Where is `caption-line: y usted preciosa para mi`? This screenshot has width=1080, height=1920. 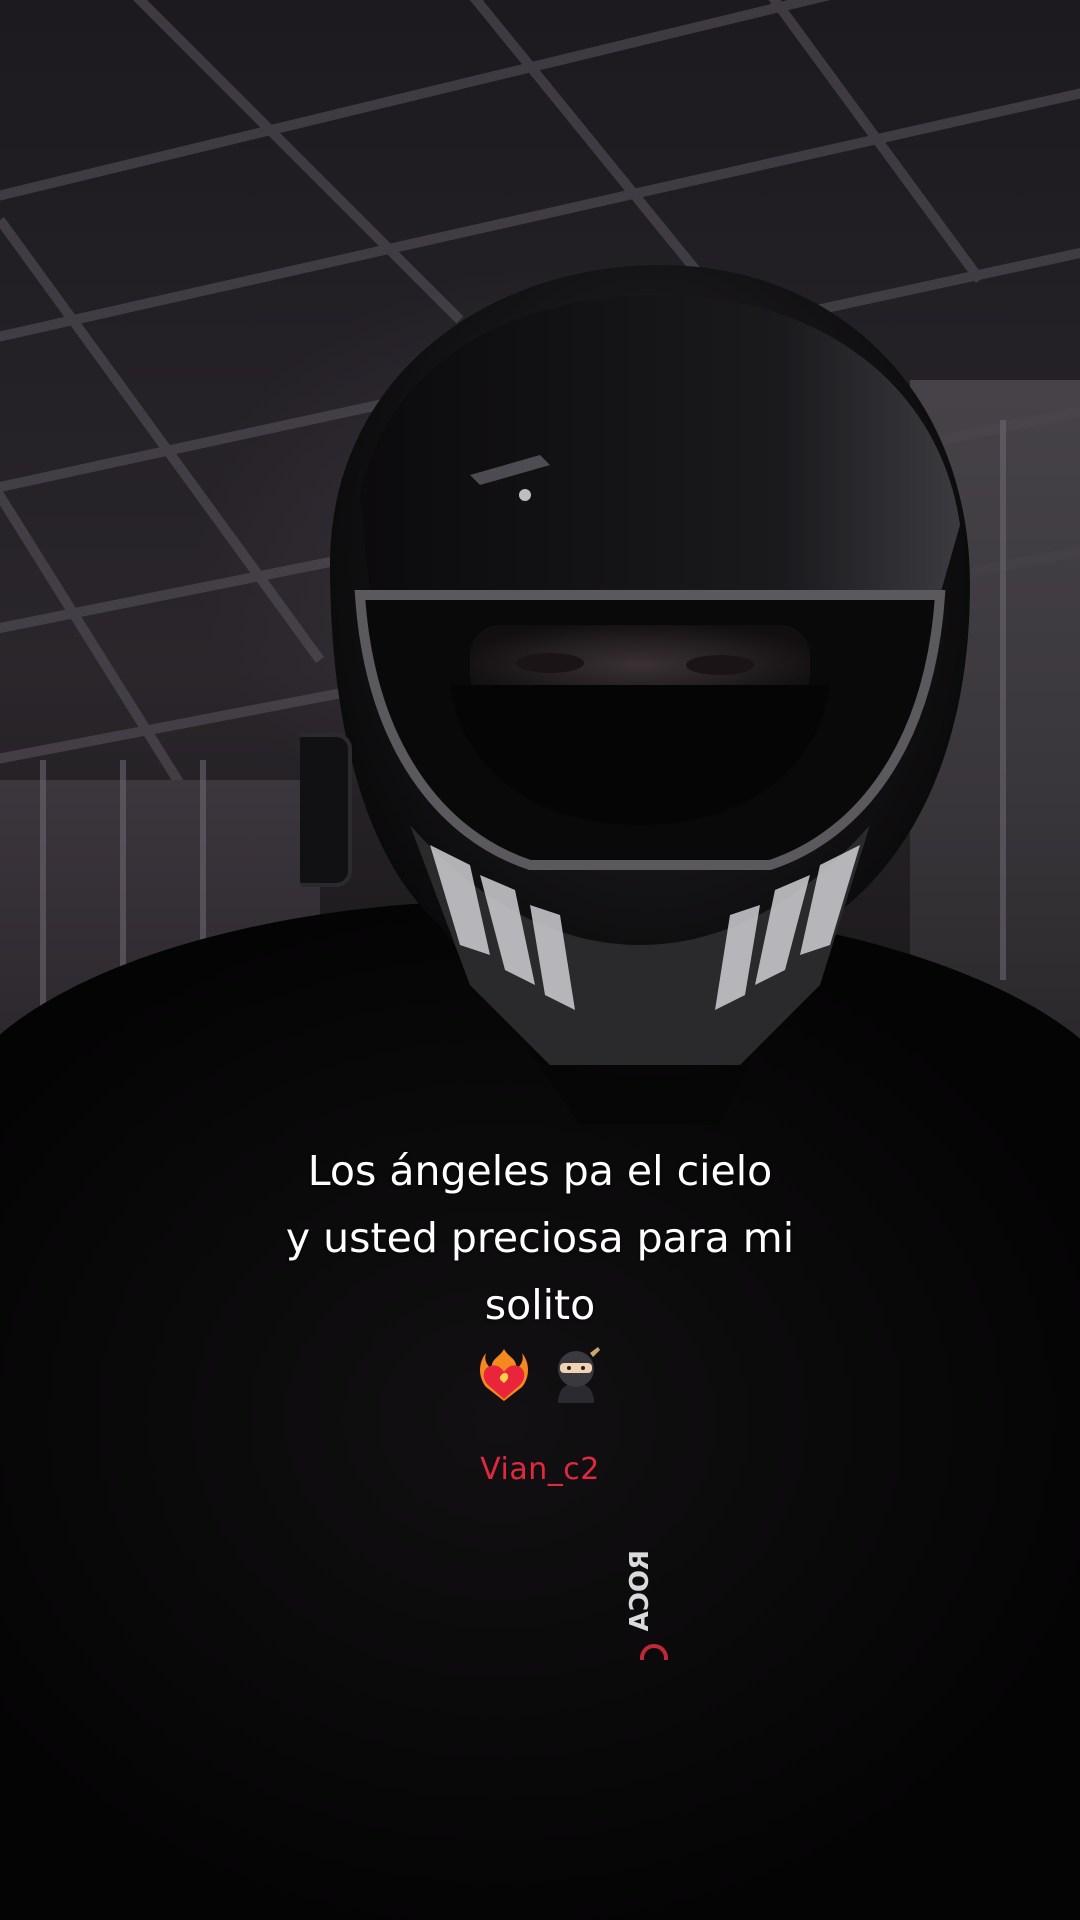
caption-line: y usted preciosa para mi is located at coordinates (540, 1238).